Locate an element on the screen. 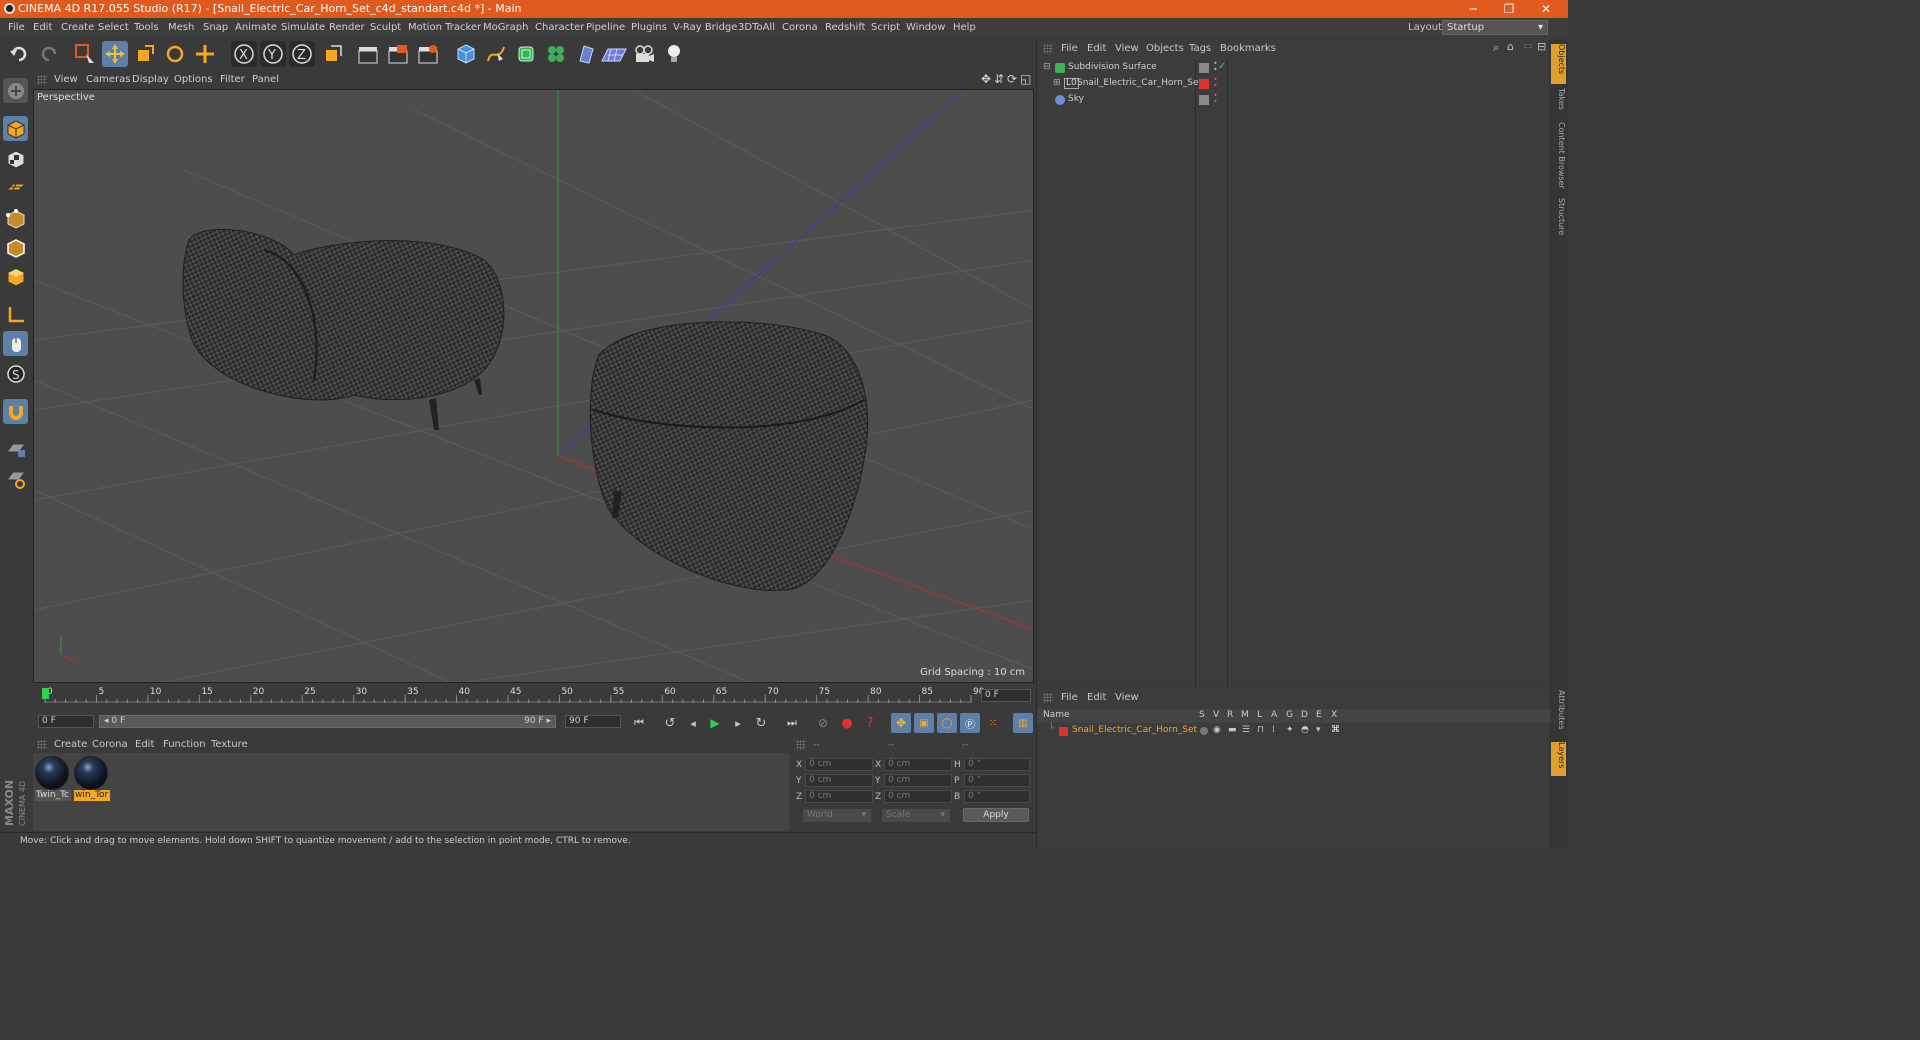  key-pla-button: ⁙ is located at coordinates (993, 723).